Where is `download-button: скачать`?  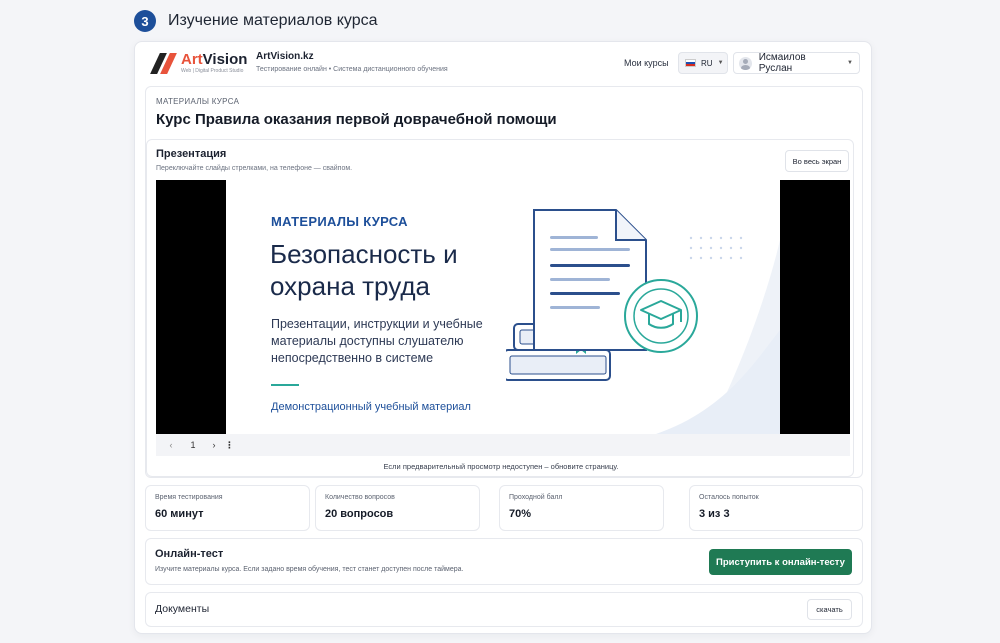
download-button: скачать is located at coordinates (829, 609).